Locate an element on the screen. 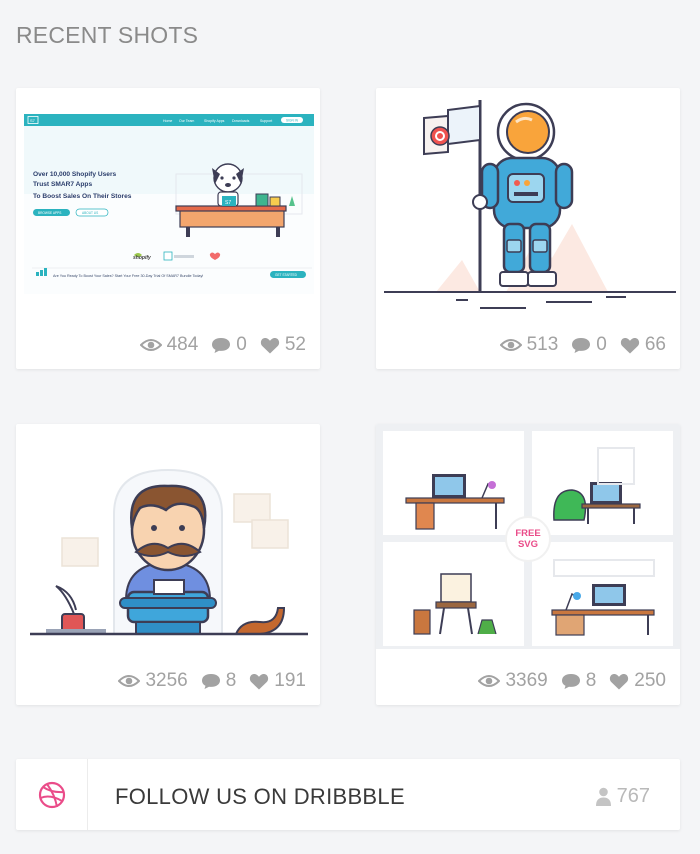  dribbble-icon is located at coordinates (51, 794).